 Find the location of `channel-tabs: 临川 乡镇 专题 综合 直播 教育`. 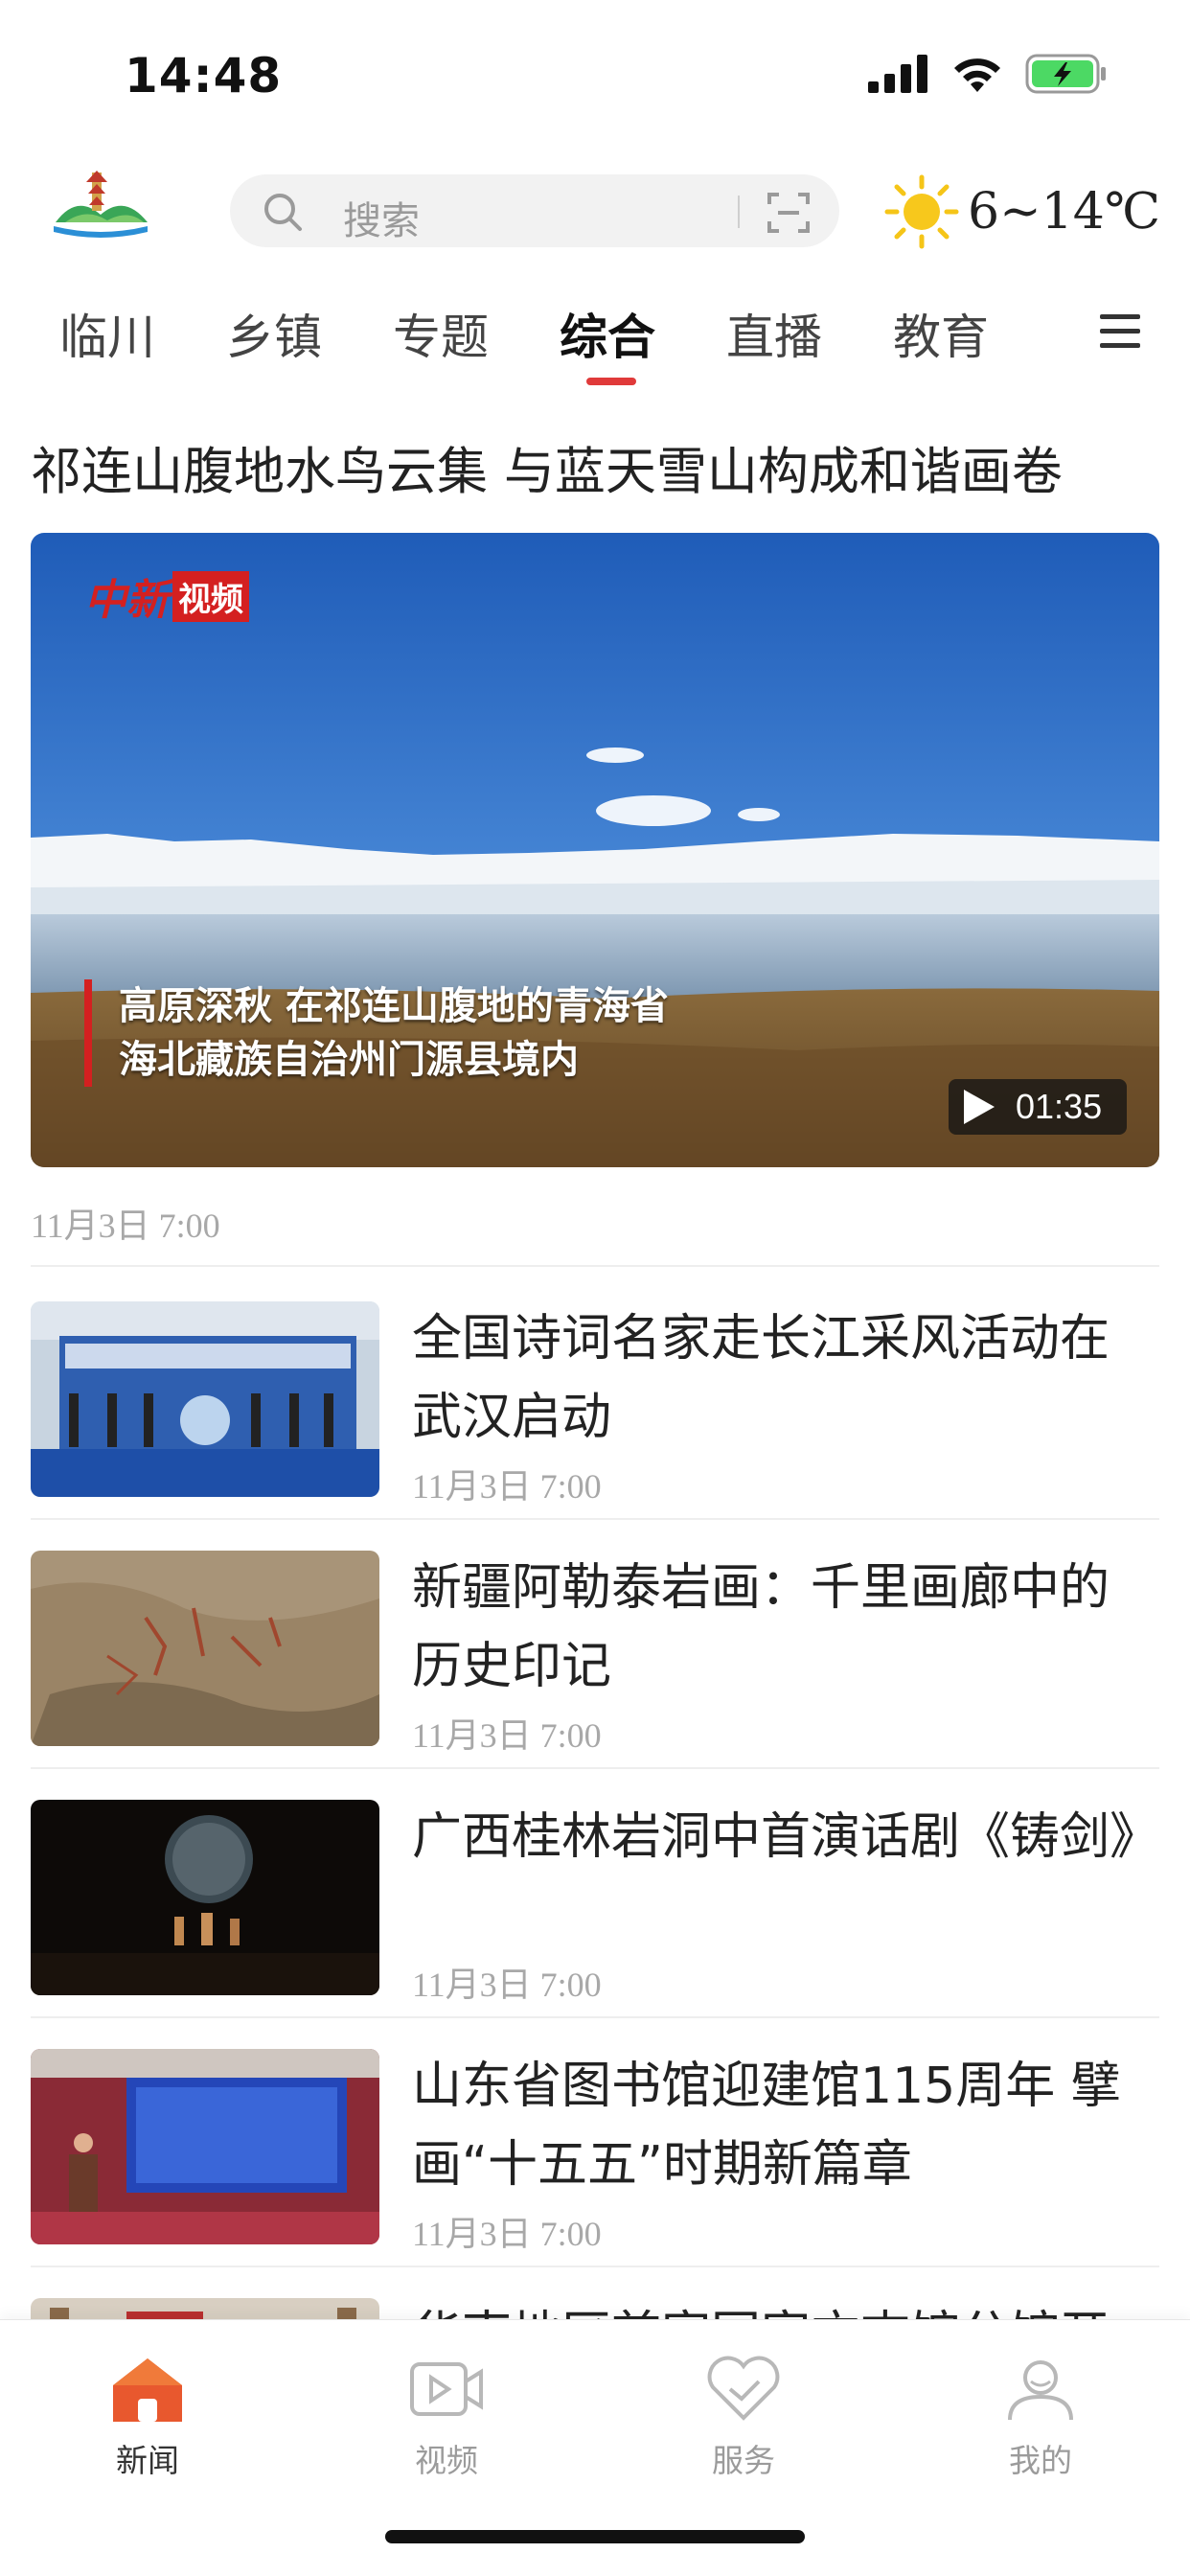

channel-tabs: 临川 乡镇 专题 综合 直播 教育 is located at coordinates (595, 340).